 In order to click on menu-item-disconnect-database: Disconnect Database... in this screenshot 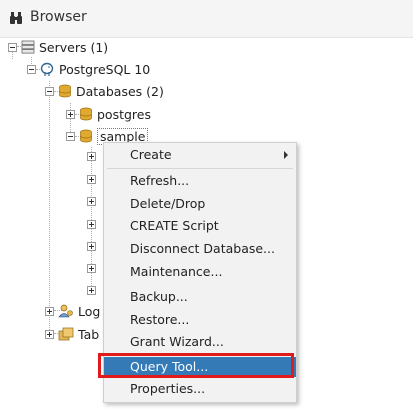, I will do `click(200, 249)`.